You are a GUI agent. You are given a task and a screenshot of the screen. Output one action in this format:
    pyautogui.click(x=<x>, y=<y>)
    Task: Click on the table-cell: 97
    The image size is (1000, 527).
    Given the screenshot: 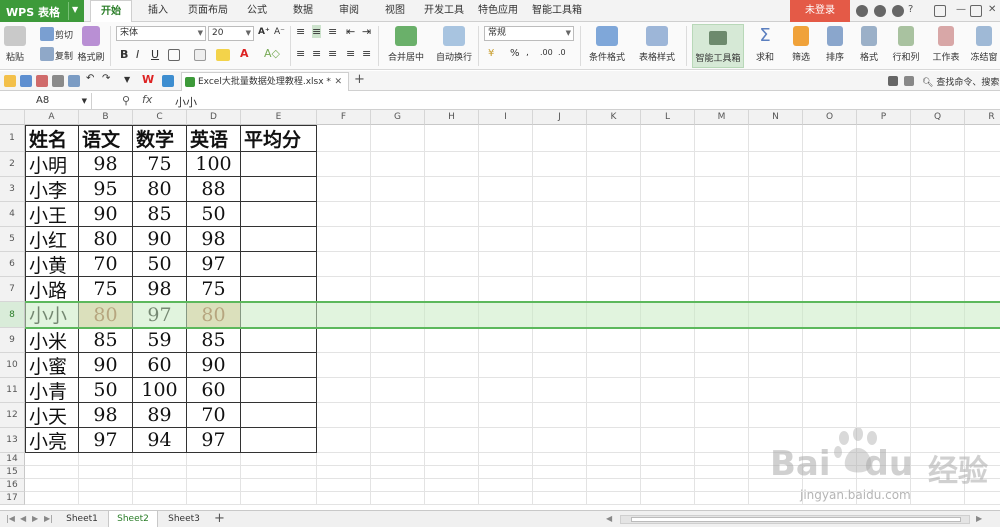 What is the action you would take?
    pyautogui.click(x=214, y=264)
    